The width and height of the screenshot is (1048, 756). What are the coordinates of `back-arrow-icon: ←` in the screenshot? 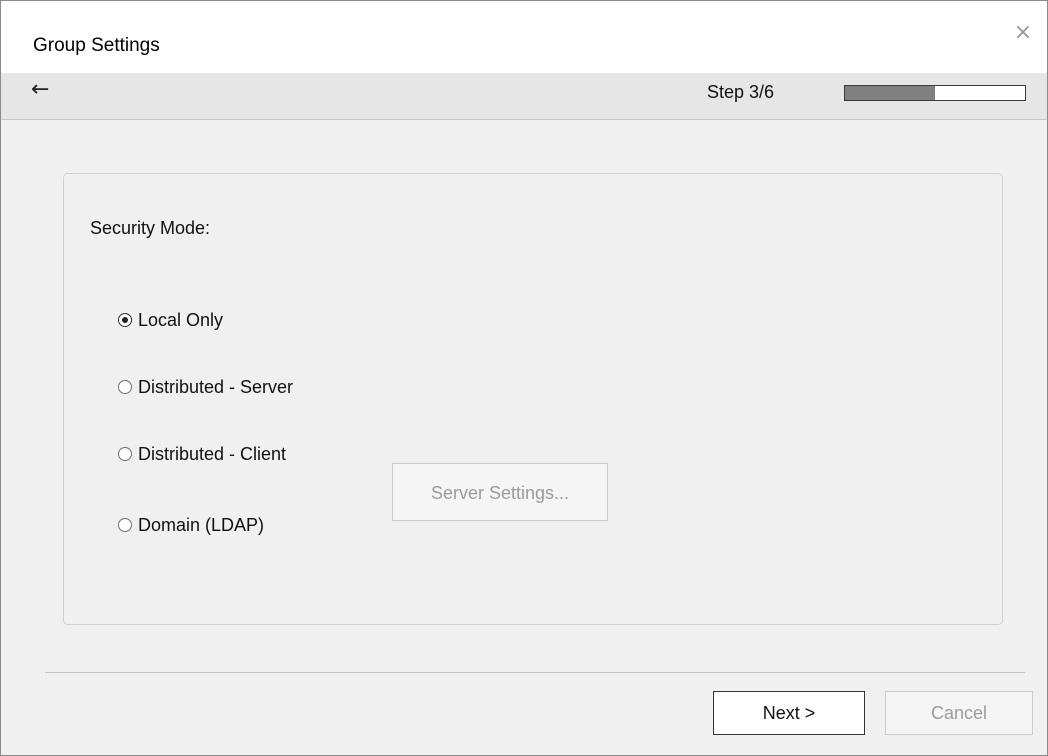 It's located at (43, 90).